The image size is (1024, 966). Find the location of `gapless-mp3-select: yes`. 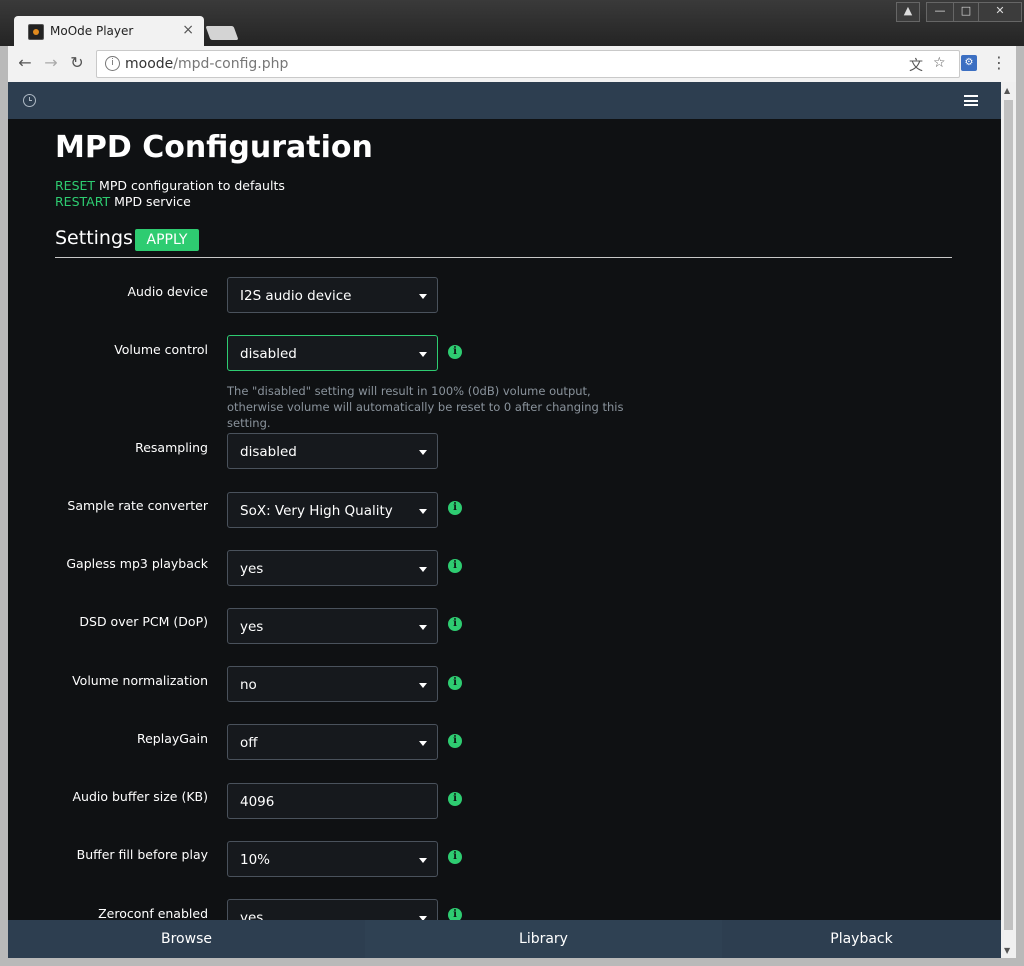

gapless-mp3-select: yes is located at coordinates (332, 568).